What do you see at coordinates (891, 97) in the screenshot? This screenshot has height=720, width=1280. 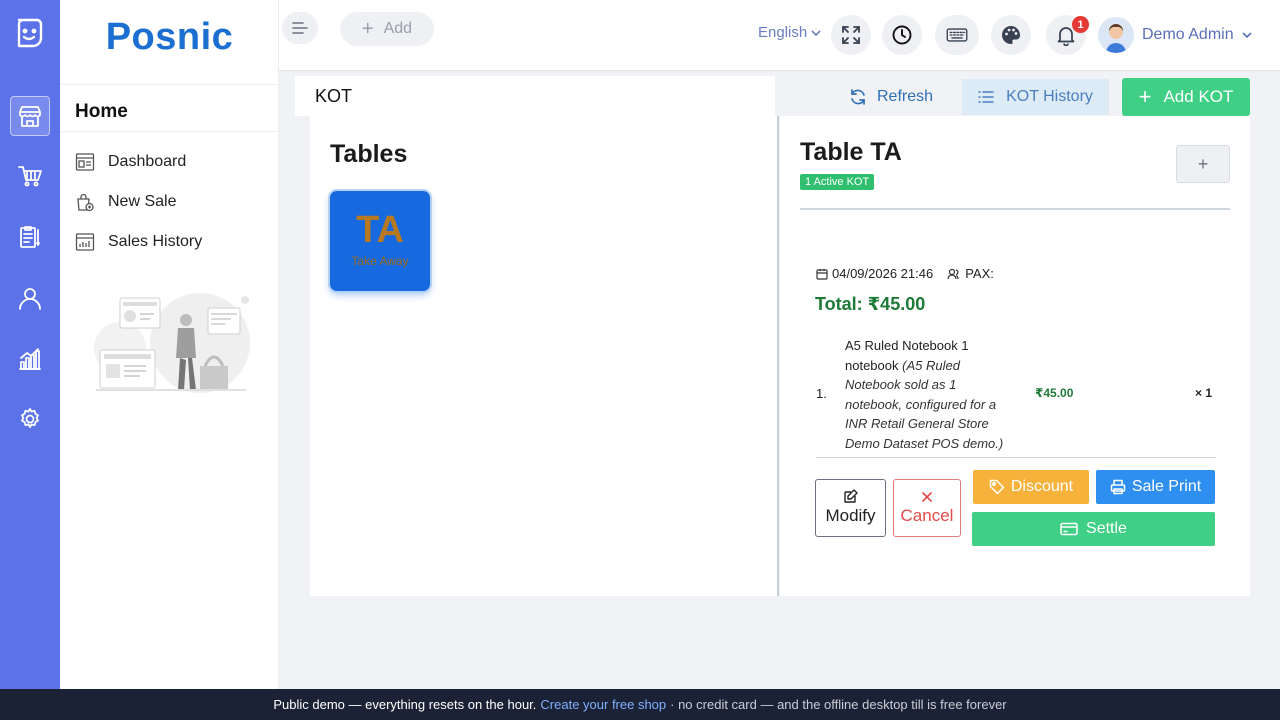 I see `refresh-button: Refresh` at bounding box center [891, 97].